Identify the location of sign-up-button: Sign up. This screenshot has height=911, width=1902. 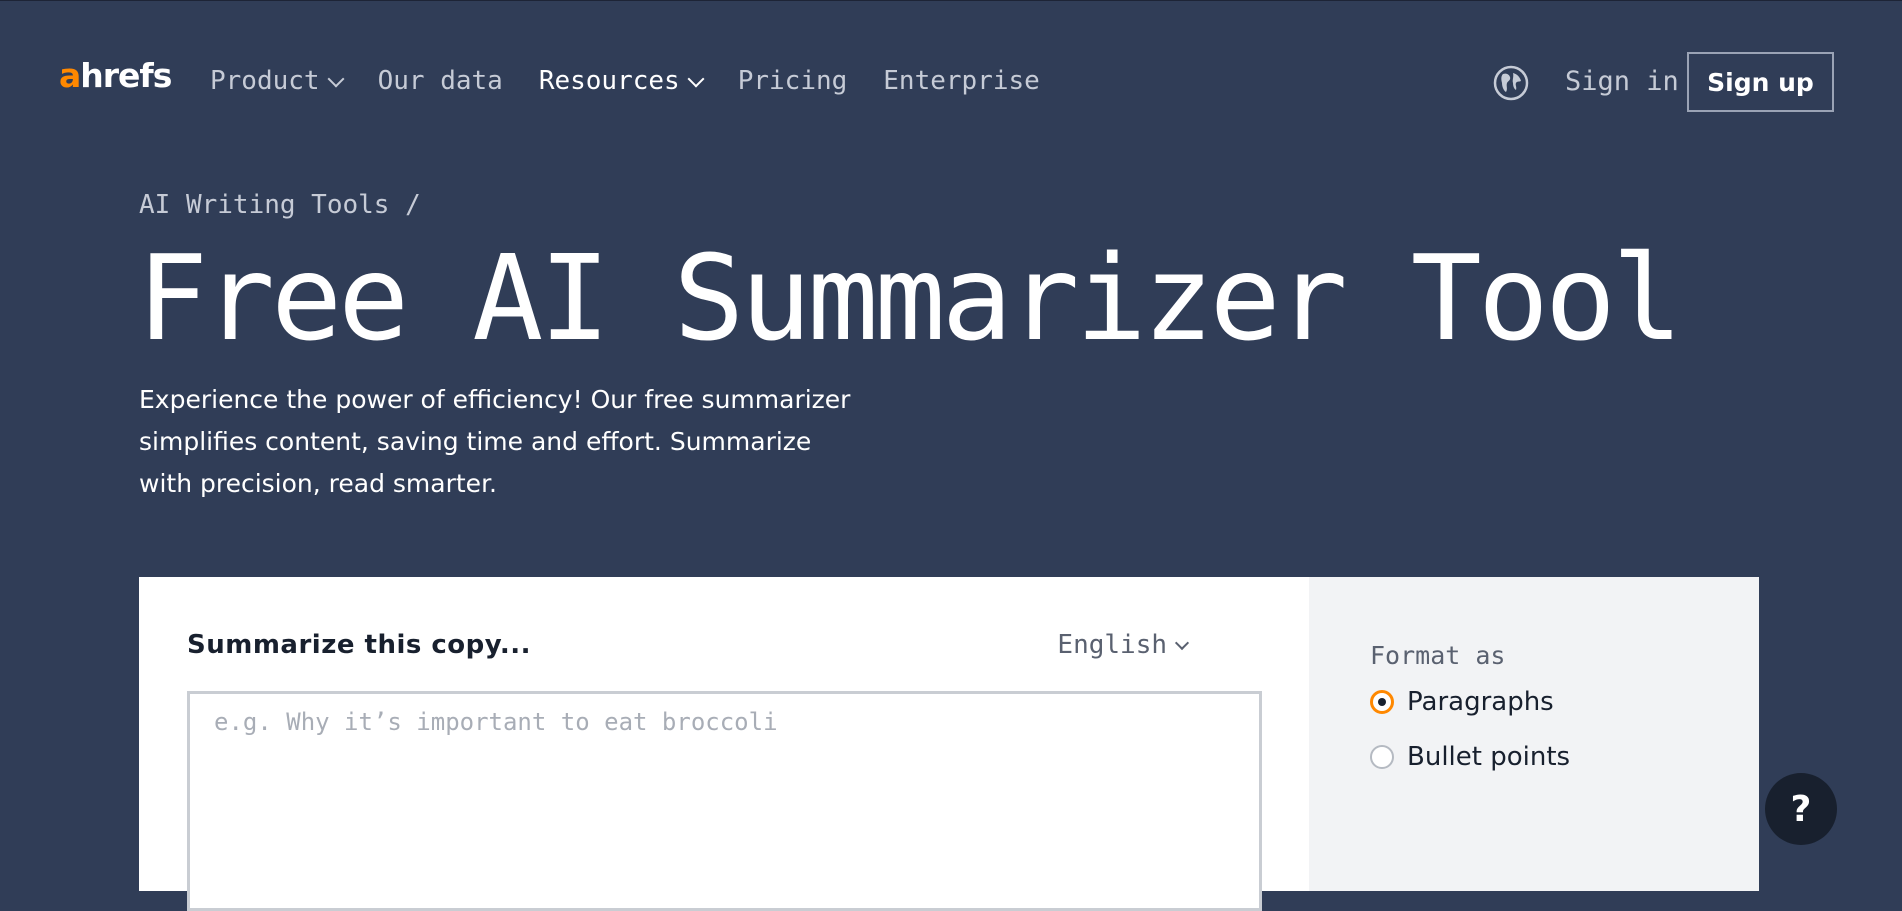
(1760, 82).